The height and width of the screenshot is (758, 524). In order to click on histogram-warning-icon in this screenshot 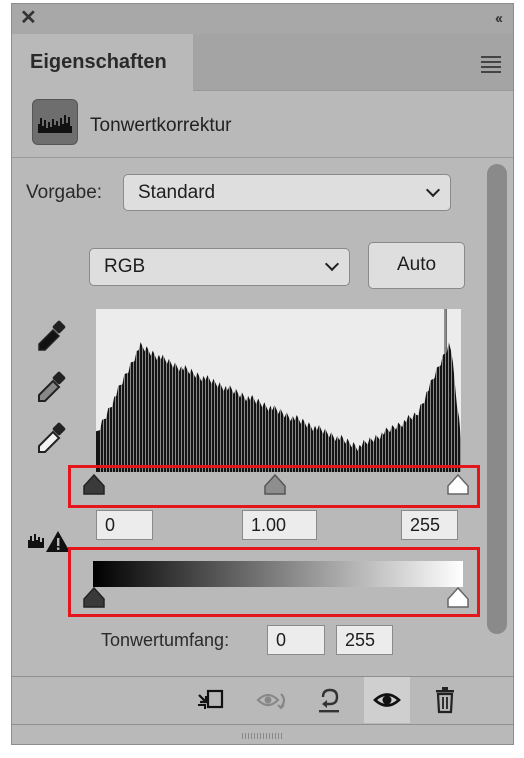, I will do `click(49, 541)`.